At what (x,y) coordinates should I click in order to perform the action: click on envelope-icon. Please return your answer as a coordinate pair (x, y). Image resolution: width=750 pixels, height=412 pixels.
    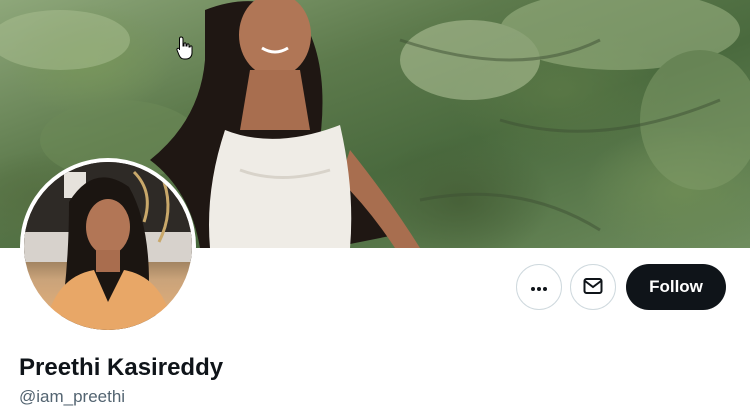
    Looking at the image, I should click on (593, 287).